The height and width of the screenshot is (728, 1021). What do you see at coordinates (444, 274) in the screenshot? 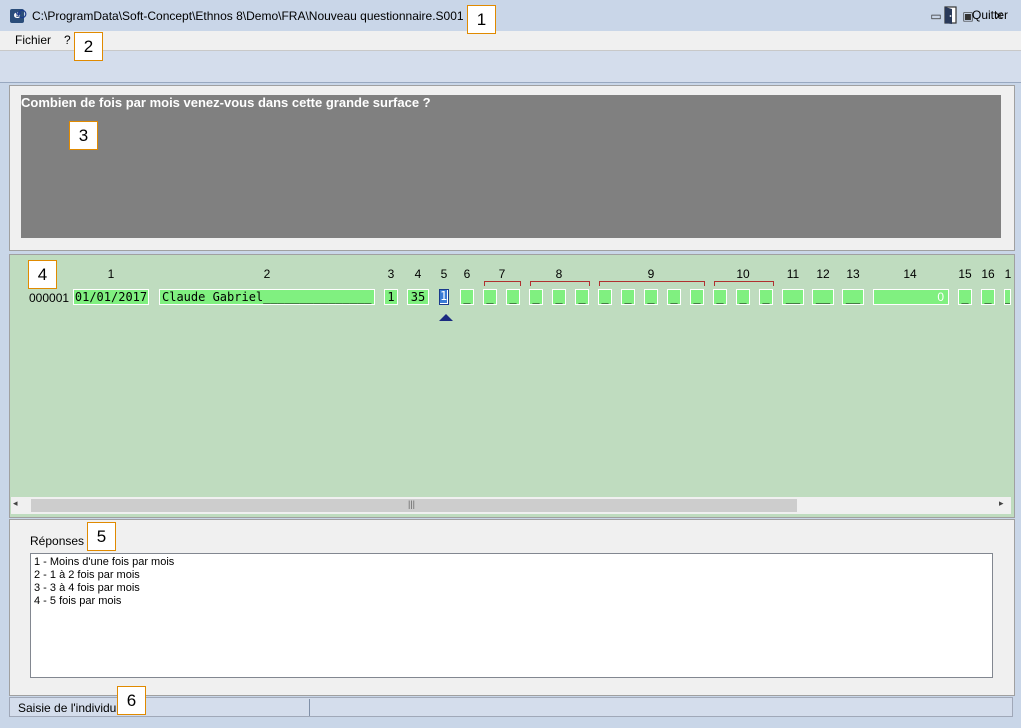
I see `column-header: 5` at bounding box center [444, 274].